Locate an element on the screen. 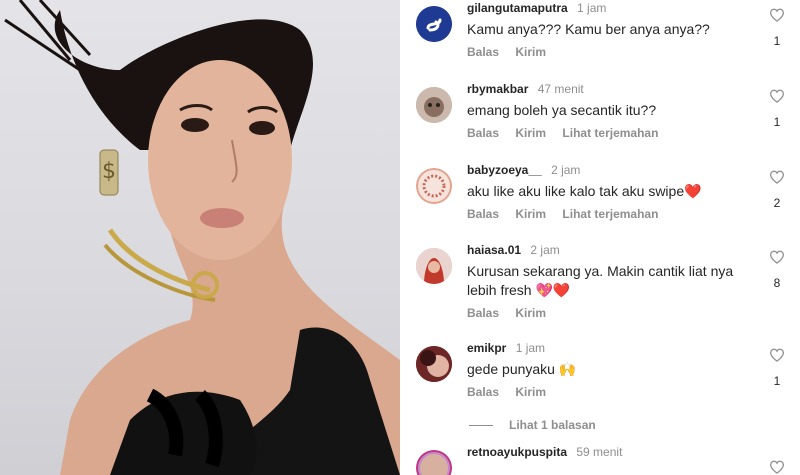 This screenshot has height=475, width=800. comment-text: aku like aku like kalo tak aku swipe❤️ is located at coordinates (612, 191).